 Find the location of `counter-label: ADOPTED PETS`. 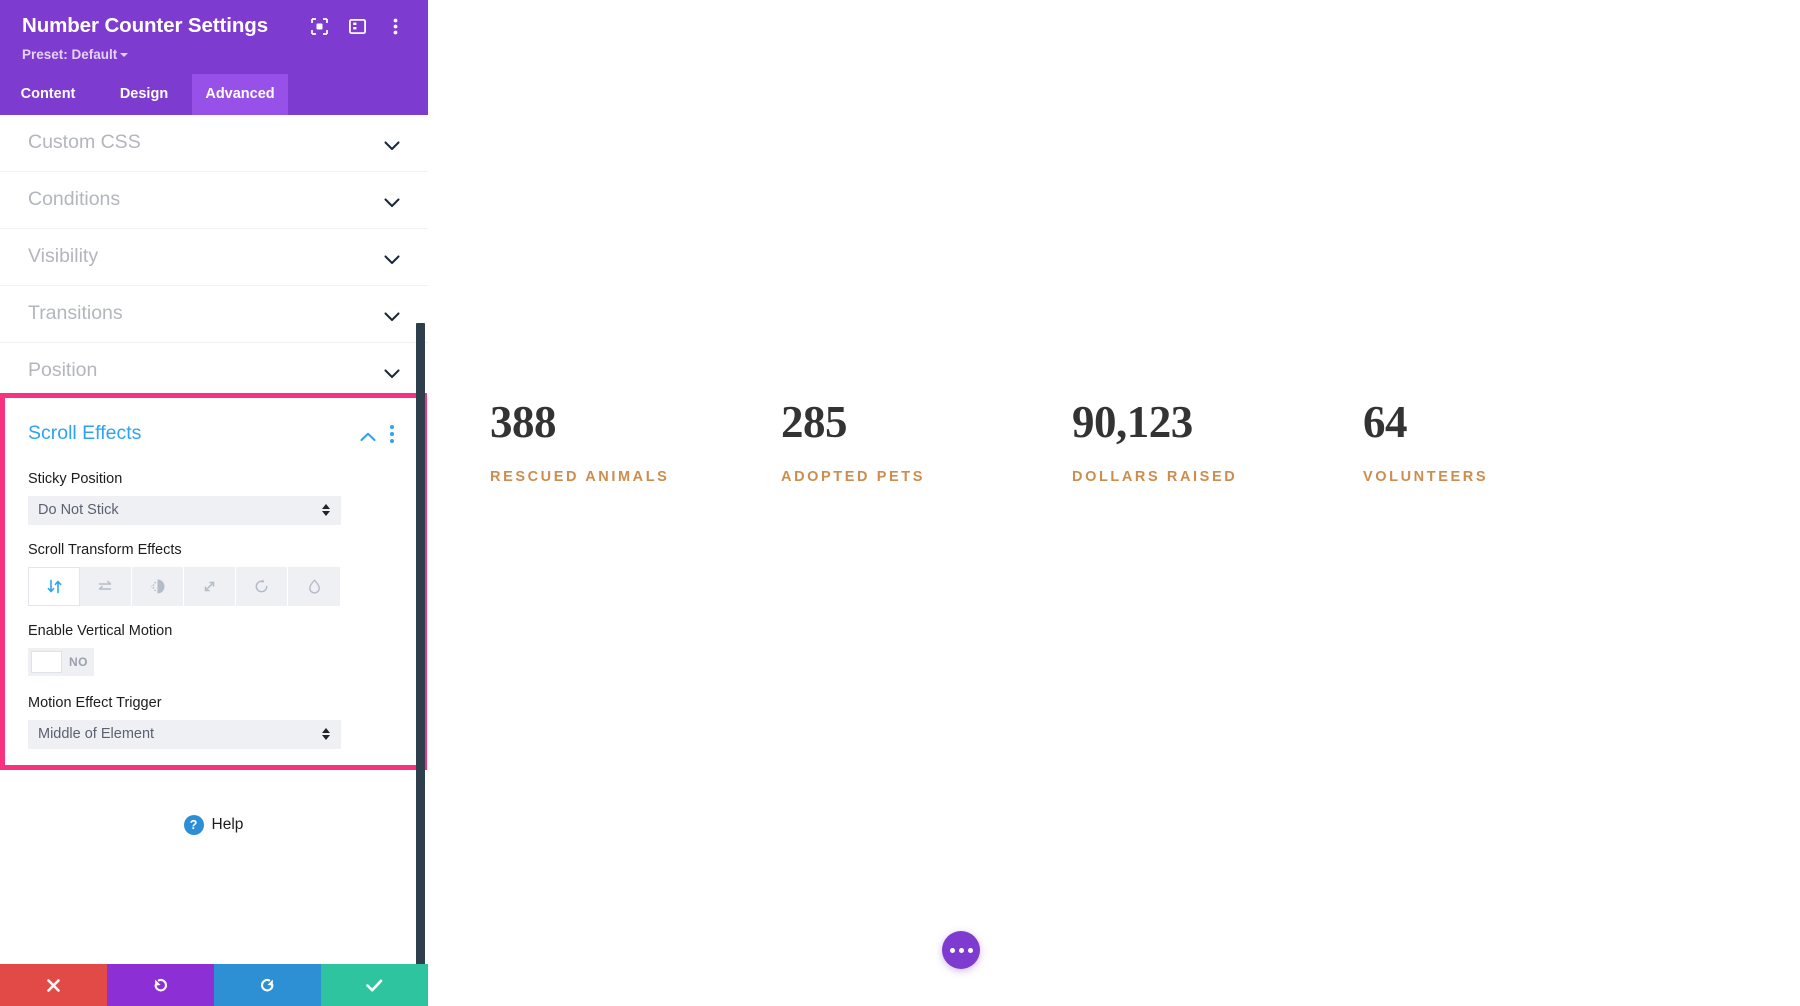

counter-label: ADOPTED PETS is located at coordinates (853, 477).